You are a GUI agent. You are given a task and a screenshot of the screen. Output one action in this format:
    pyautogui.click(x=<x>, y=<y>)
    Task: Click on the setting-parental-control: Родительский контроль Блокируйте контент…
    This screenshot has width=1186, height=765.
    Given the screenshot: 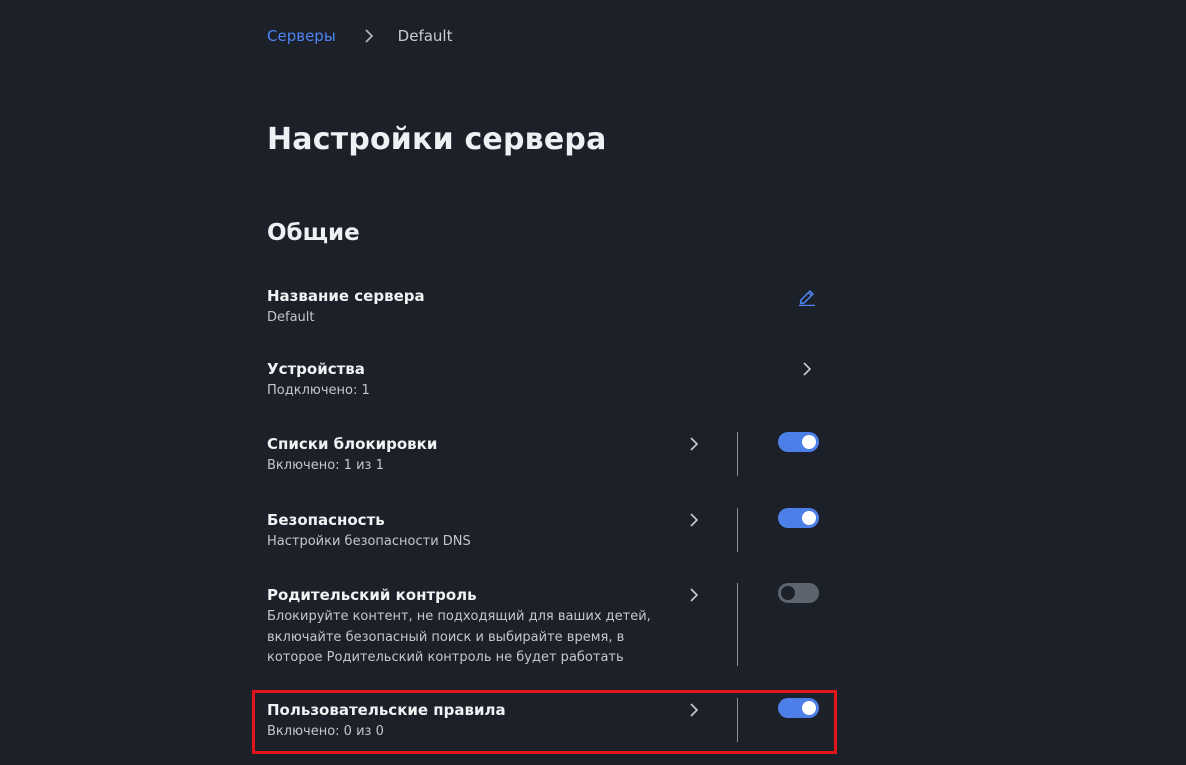 What is the action you would take?
    pyautogui.click(x=547, y=627)
    